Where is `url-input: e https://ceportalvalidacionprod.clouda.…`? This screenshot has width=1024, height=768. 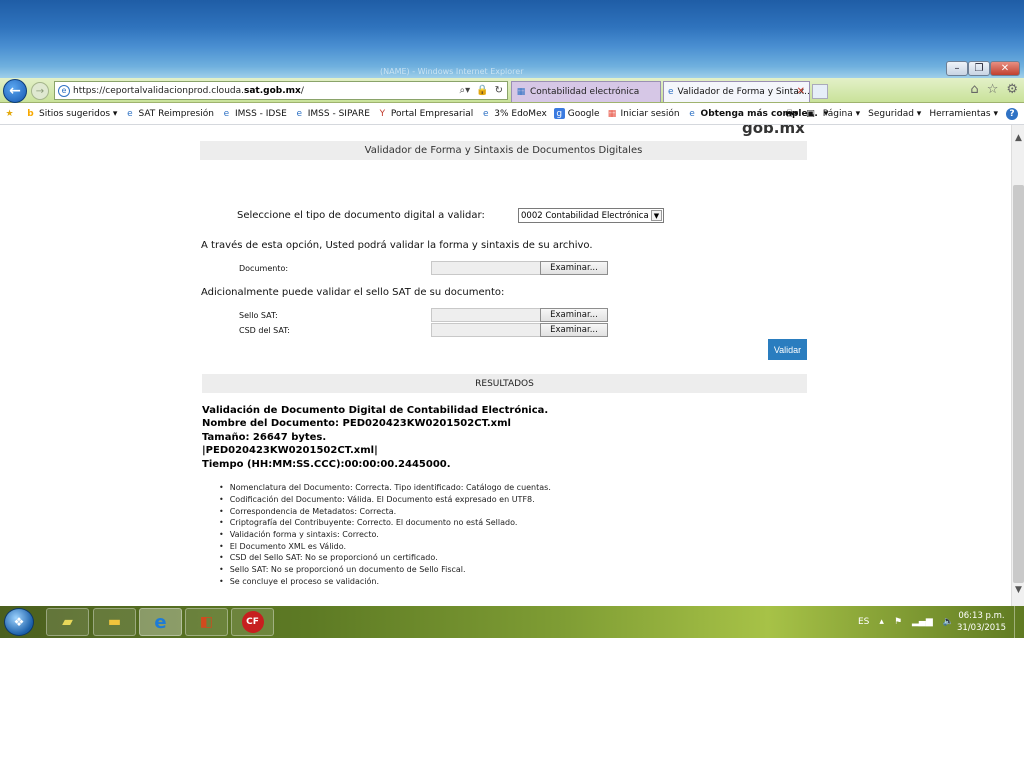 url-input: e https://ceportalvalidacionprod.clouda.… is located at coordinates (281, 90).